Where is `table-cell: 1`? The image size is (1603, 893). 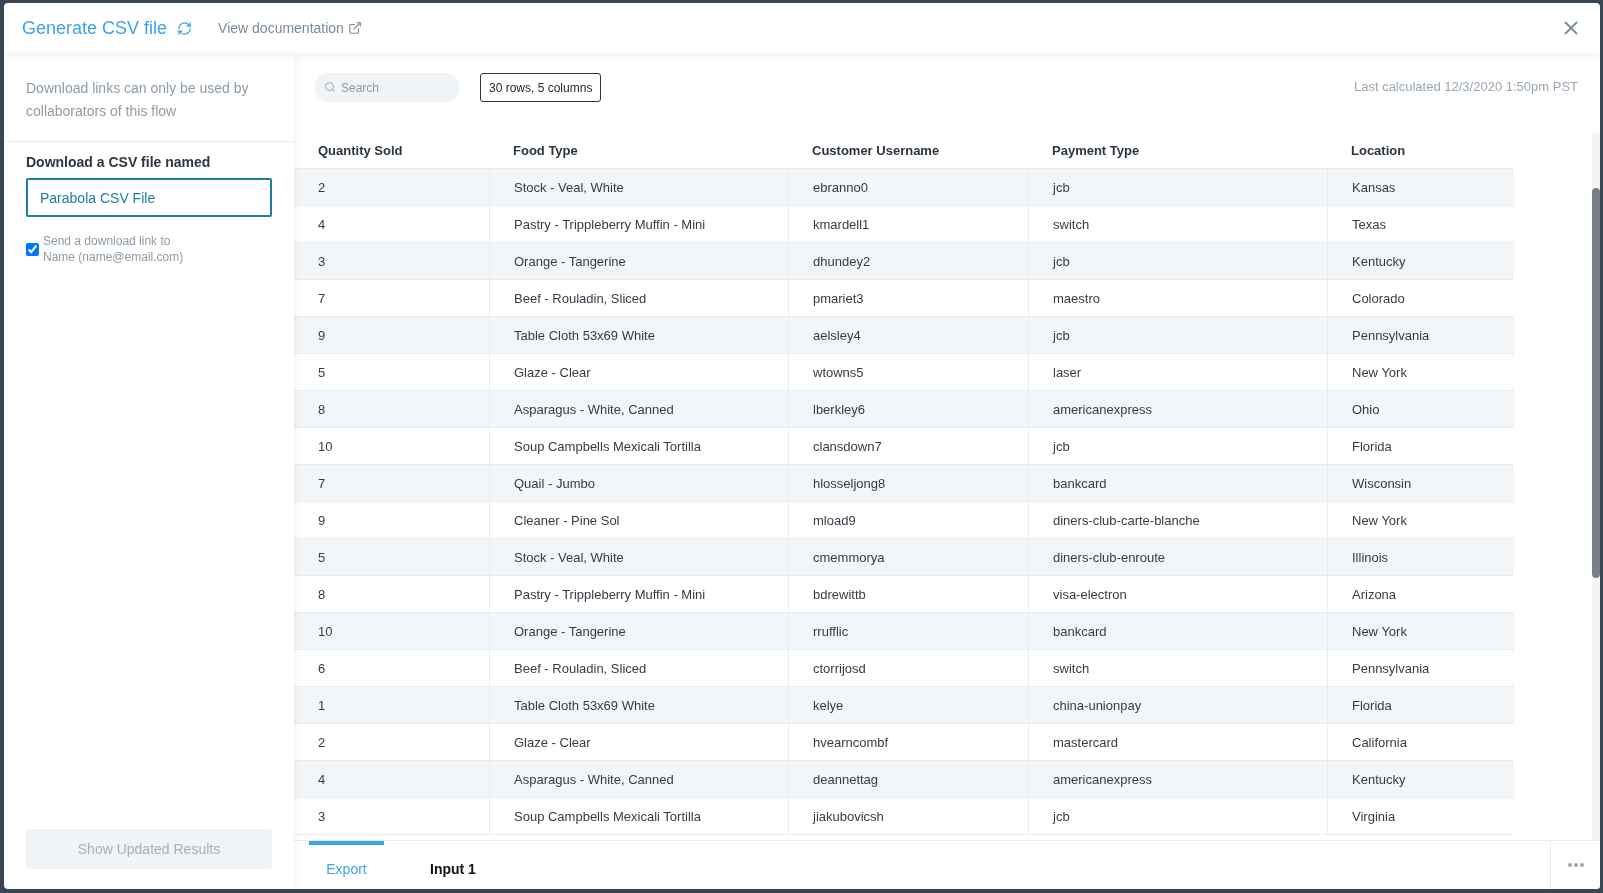 table-cell: 1 is located at coordinates (391, 705).